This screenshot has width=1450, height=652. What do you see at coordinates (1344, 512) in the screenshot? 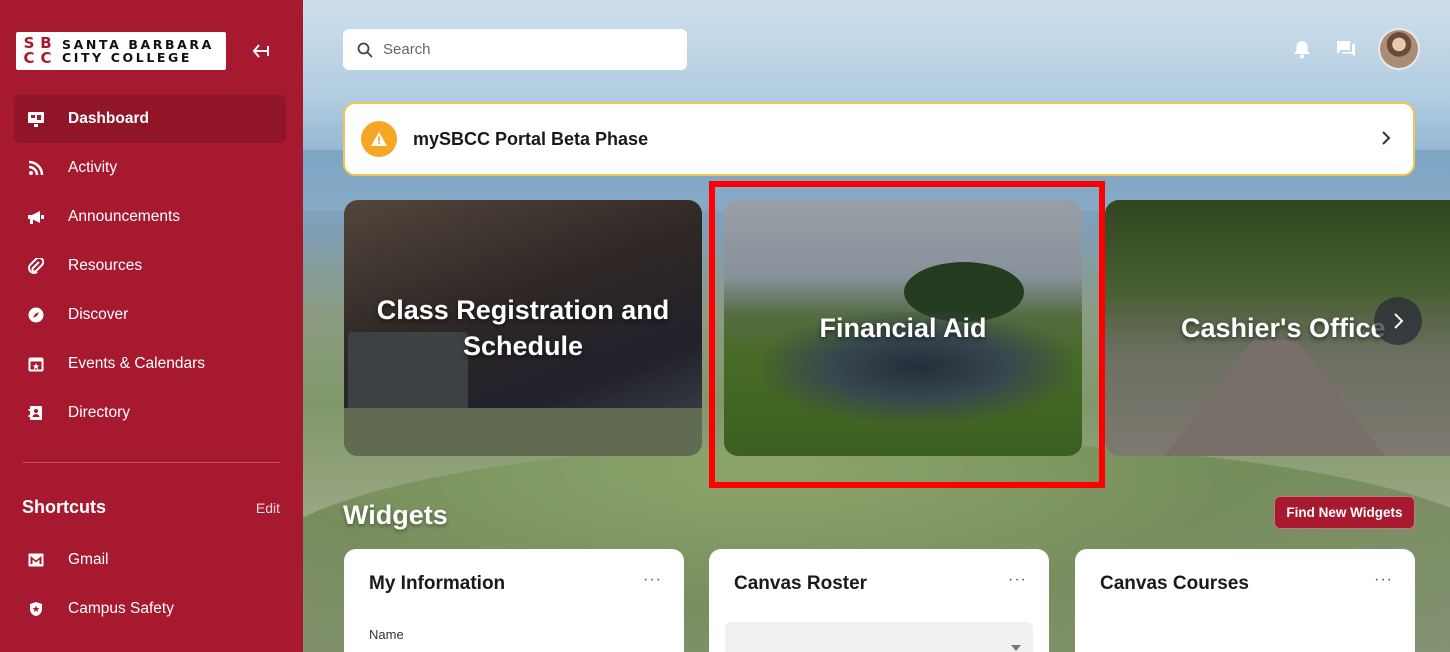
I see `find-new-widgets-button: Find New Widgets` at bounding box center [1344, 512].